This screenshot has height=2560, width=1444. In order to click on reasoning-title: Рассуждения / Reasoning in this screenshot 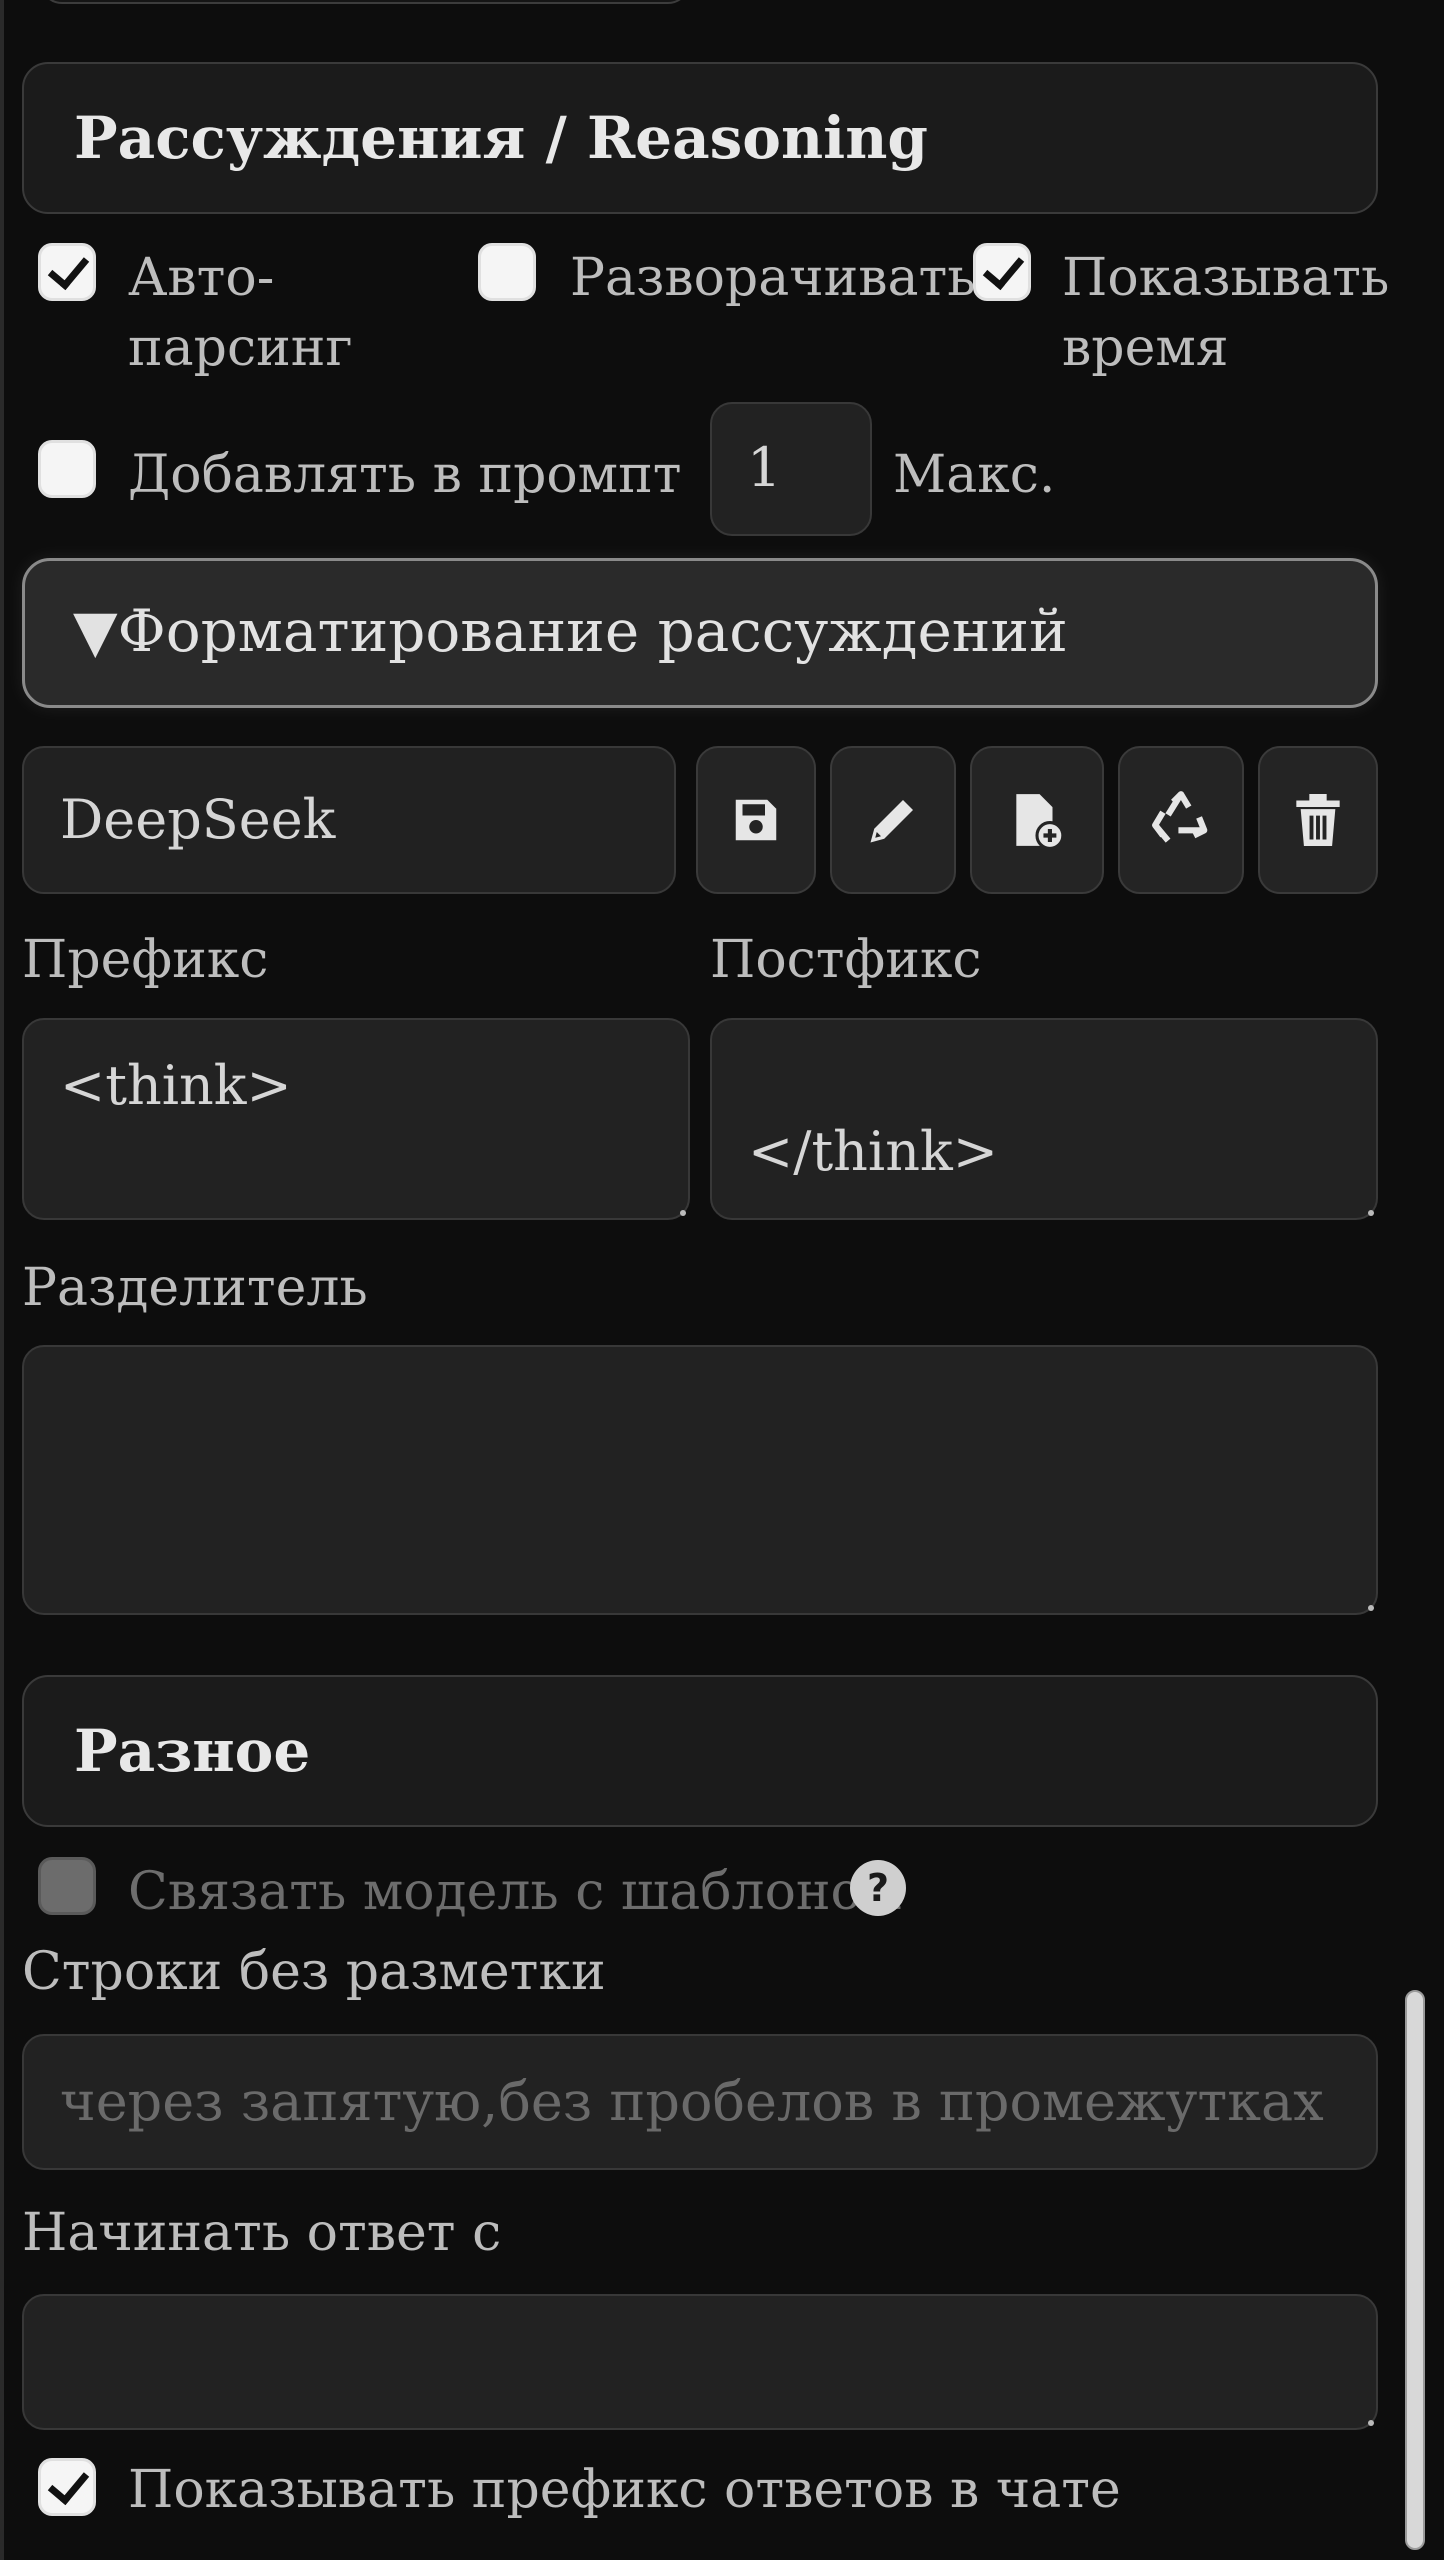, I will do `click(501, 138)`.